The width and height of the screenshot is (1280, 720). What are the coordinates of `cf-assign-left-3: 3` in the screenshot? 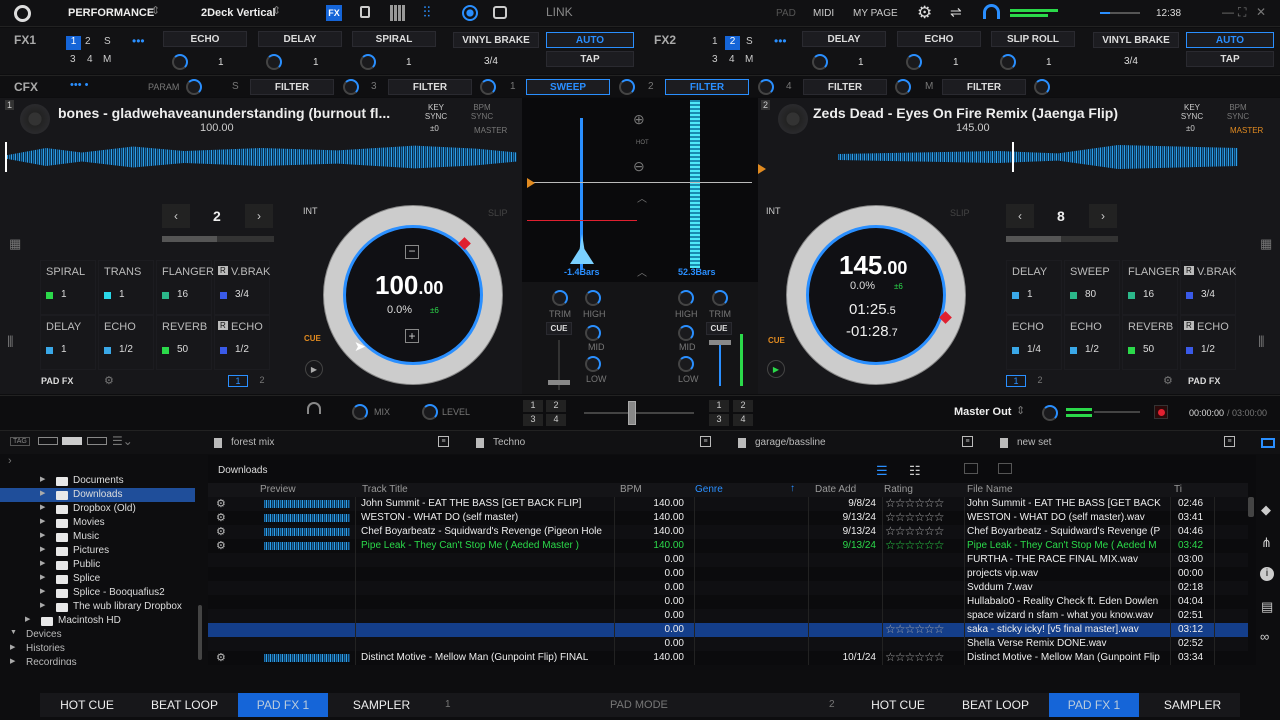 It's located at (533, 420).